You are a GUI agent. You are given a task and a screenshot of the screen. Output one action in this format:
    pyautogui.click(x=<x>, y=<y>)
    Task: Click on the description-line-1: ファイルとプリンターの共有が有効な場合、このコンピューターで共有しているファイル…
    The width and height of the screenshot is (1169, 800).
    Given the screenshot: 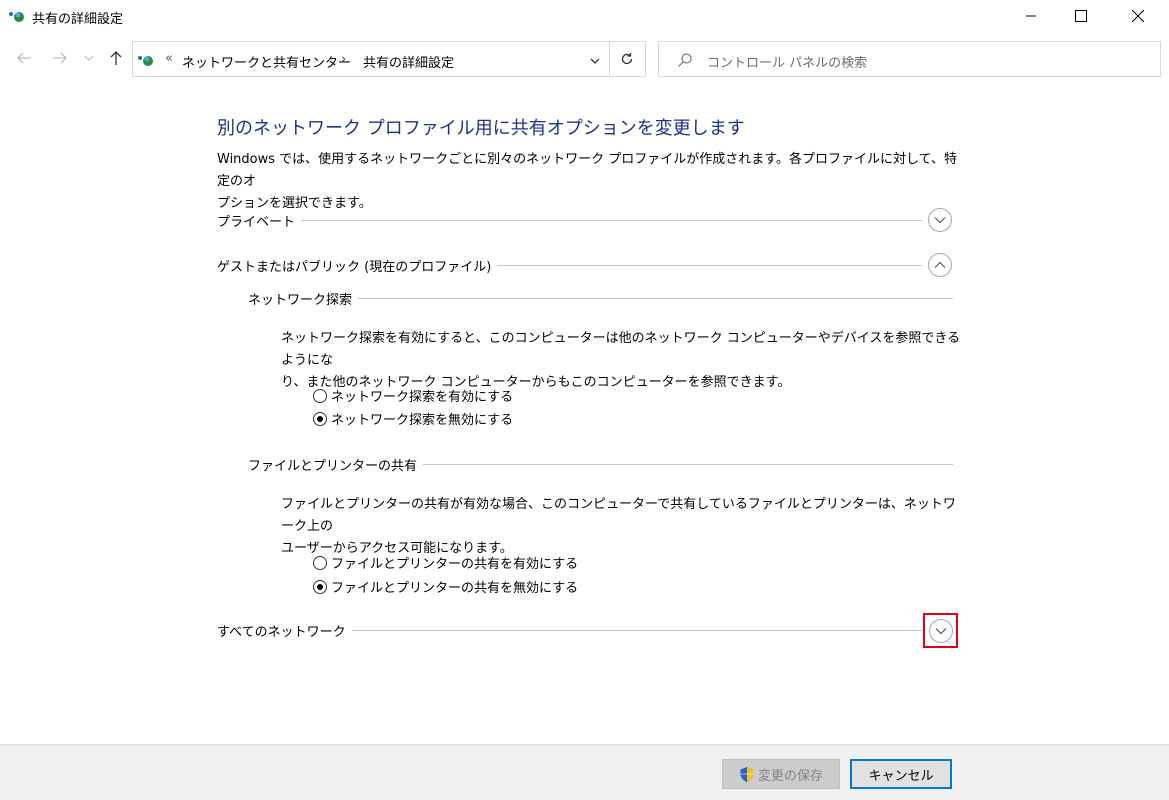 What is the action you would take?
    pyautogui.click(x=618, y=515)
    